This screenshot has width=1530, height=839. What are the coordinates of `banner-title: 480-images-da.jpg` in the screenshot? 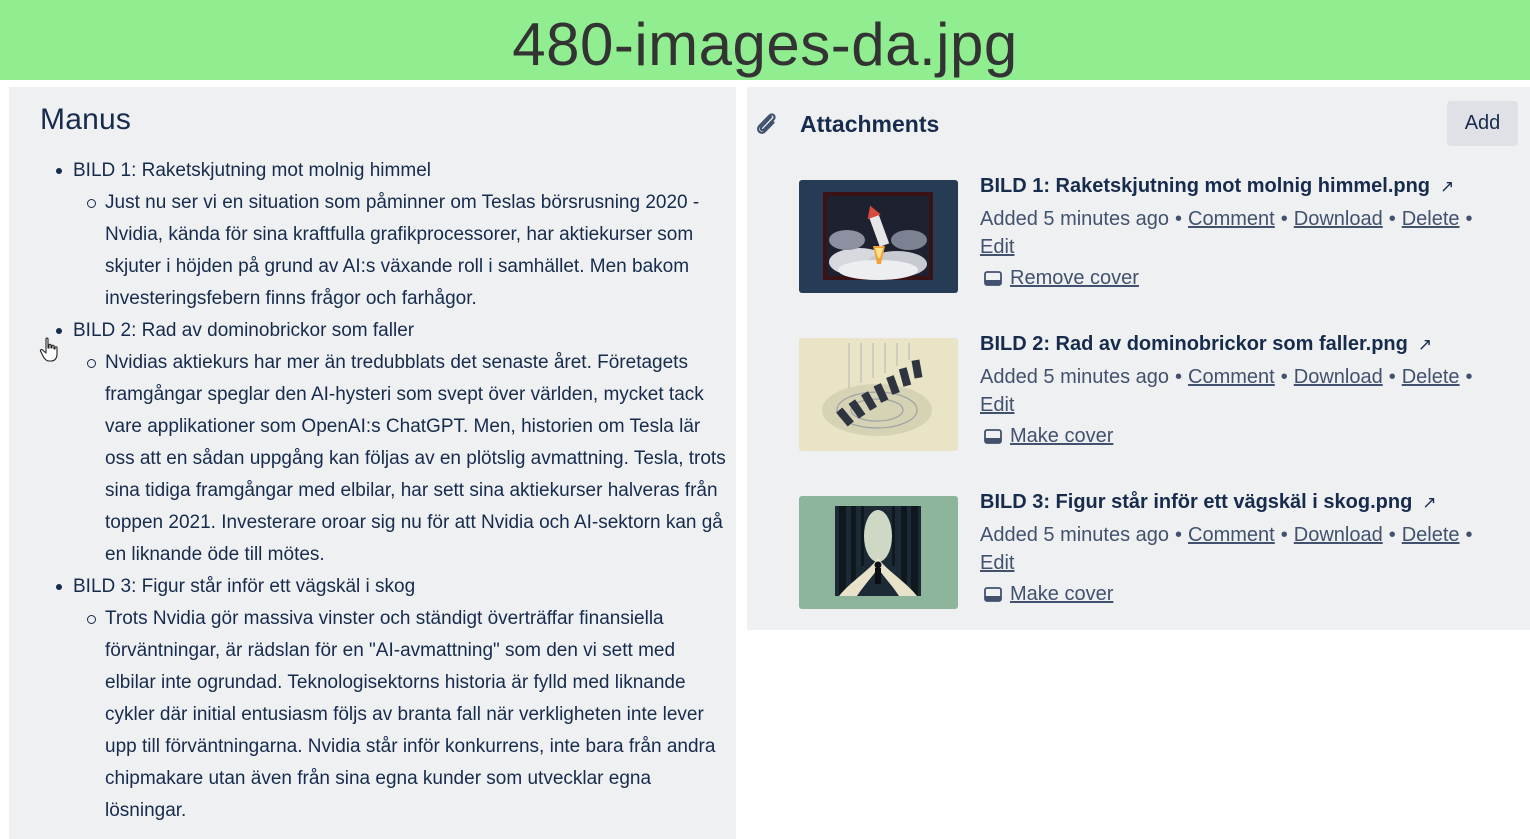 It's located at (765, 44).